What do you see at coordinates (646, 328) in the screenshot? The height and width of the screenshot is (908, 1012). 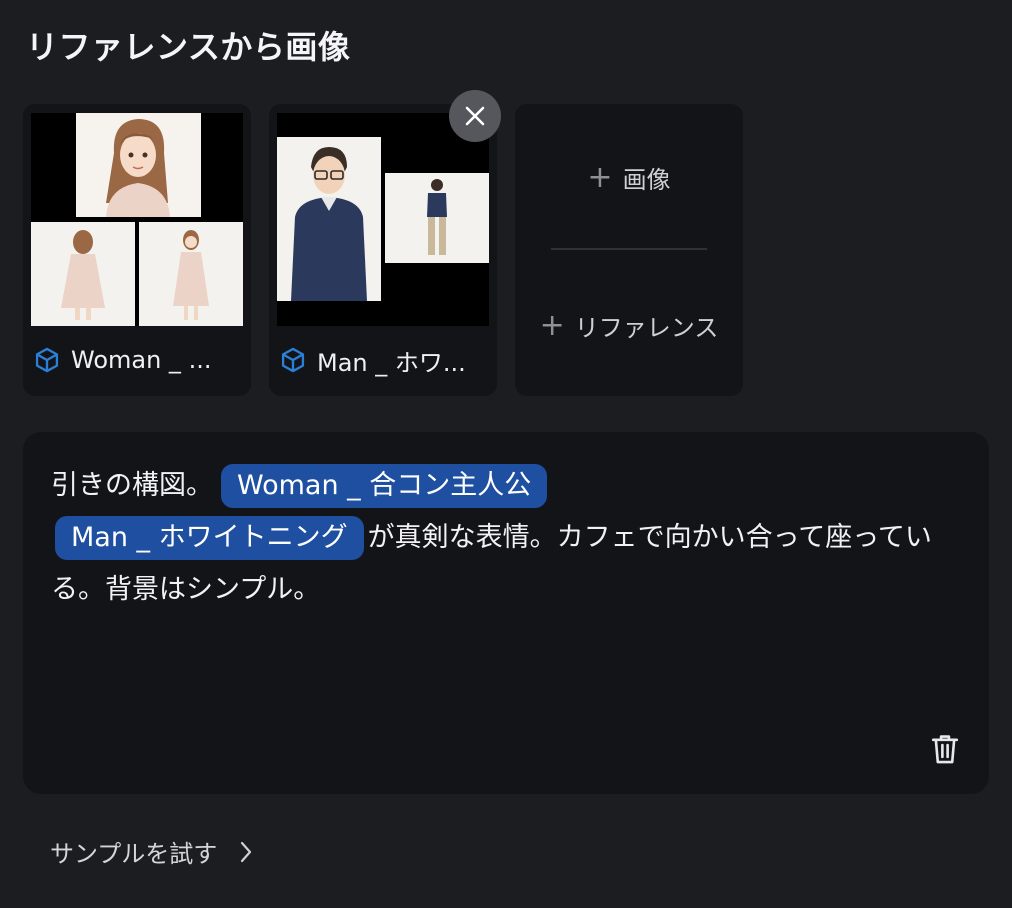 I see `add-reference-label: リファレンス` at bounding box center [646, 328].